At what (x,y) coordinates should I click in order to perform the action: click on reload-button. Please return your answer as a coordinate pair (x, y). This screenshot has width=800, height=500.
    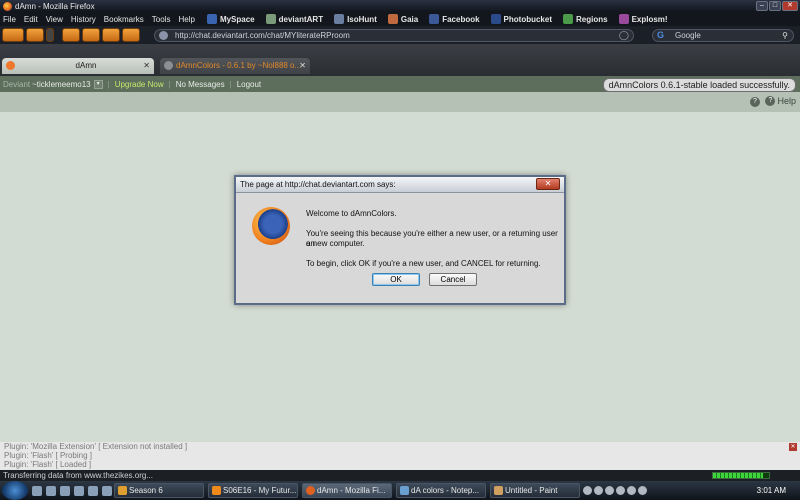
    Looking at the image, I should click on (71, 35).